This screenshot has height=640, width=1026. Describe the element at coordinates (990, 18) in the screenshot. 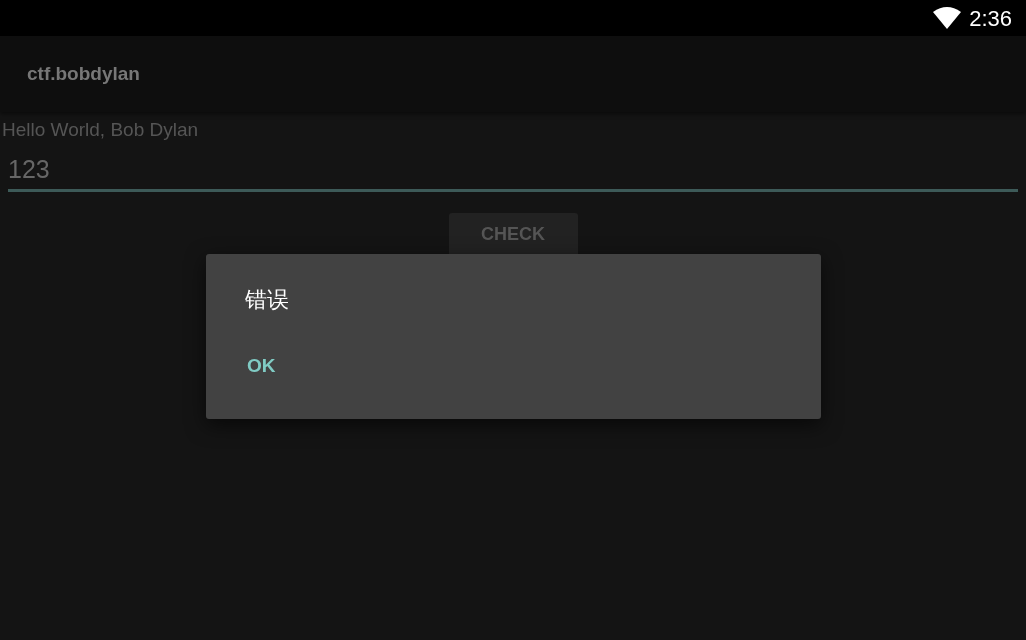

I see `clock-time: 2:36` at that location.